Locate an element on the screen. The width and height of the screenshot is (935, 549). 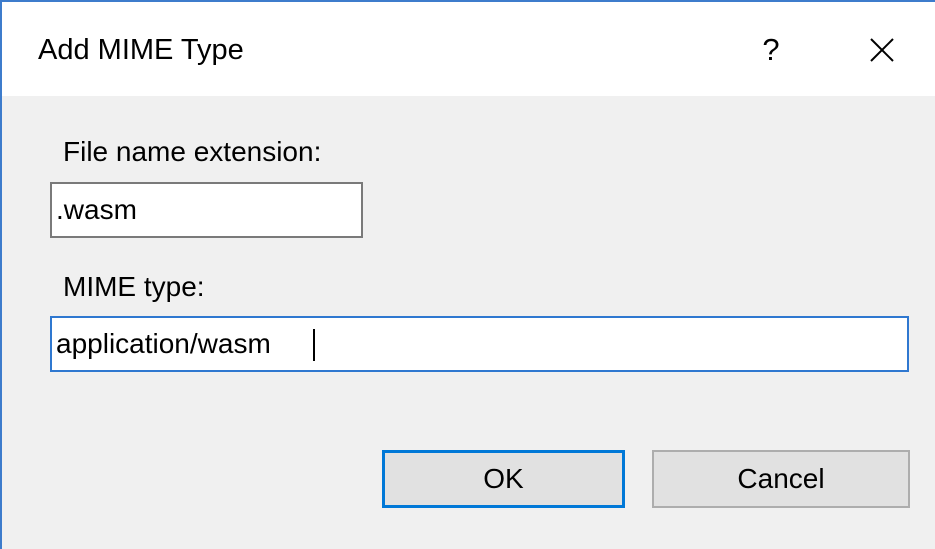
close-icon is located at coordinates (882, 50).